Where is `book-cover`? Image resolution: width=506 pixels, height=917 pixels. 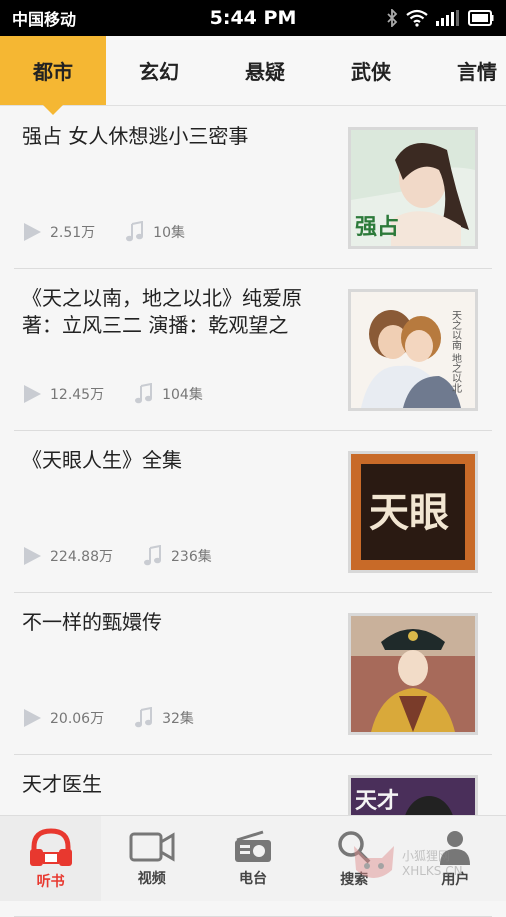
book-cover is located at coordinates (413, 674).